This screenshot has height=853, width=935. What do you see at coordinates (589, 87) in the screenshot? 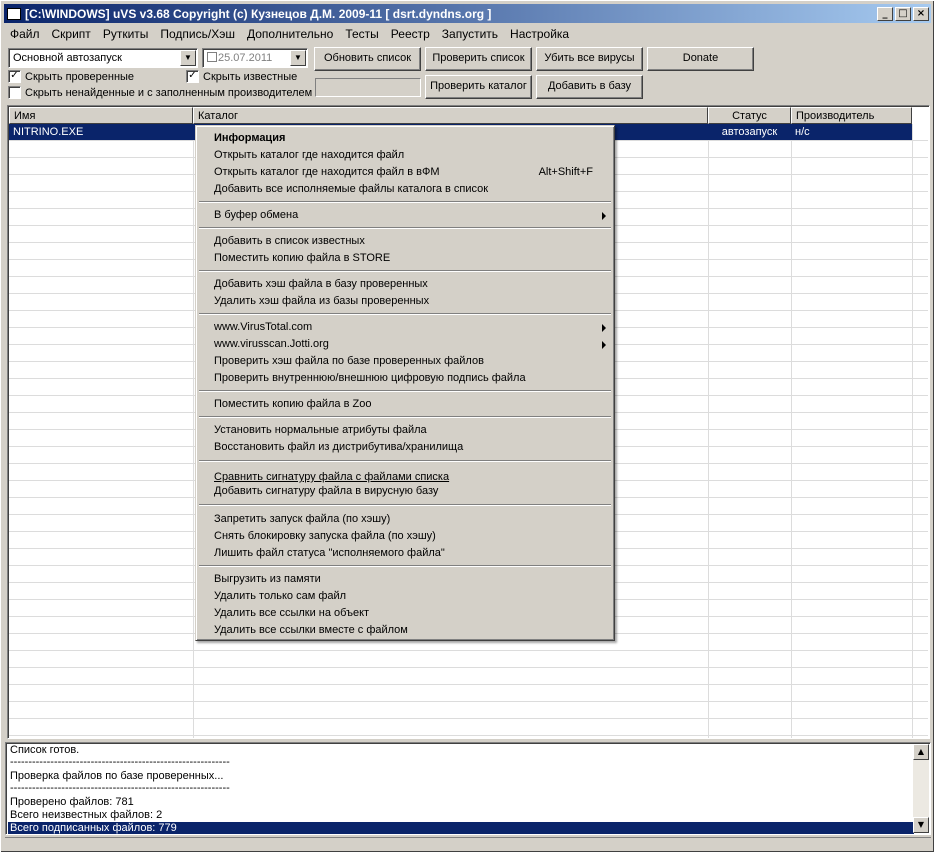
I see `add-to-database-button: Добавить в базу` at bounding box center [589, 87].